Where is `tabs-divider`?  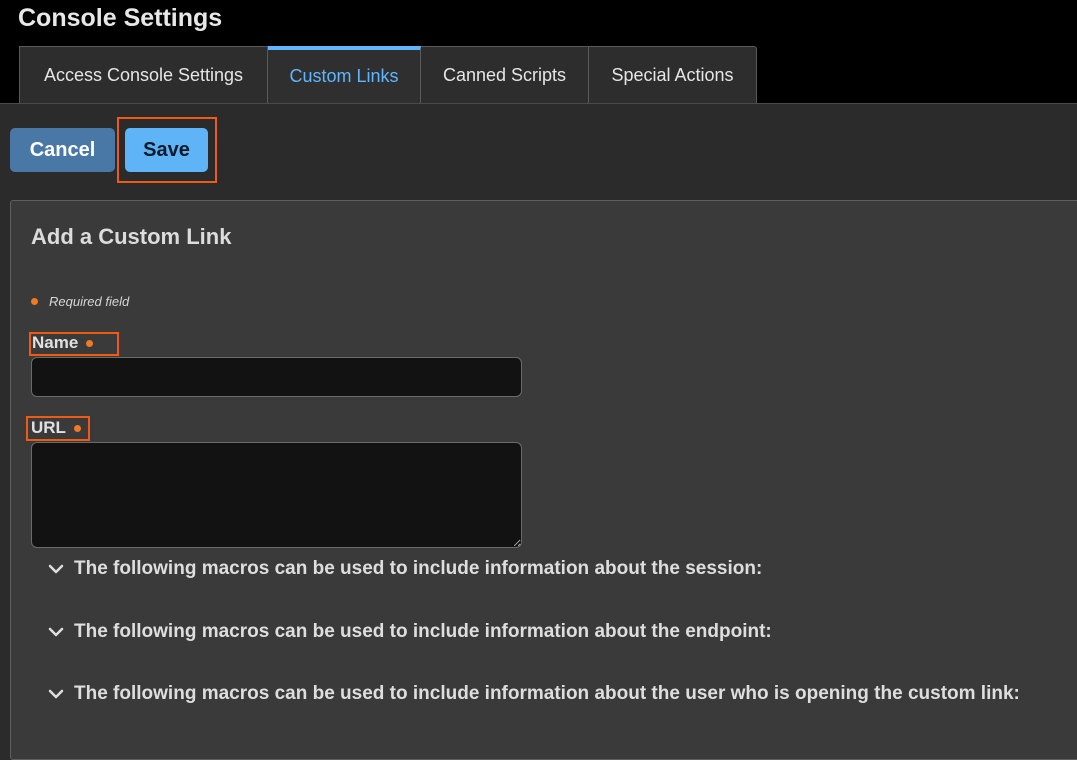 tabs-divider is located at coordinates (538, 103).